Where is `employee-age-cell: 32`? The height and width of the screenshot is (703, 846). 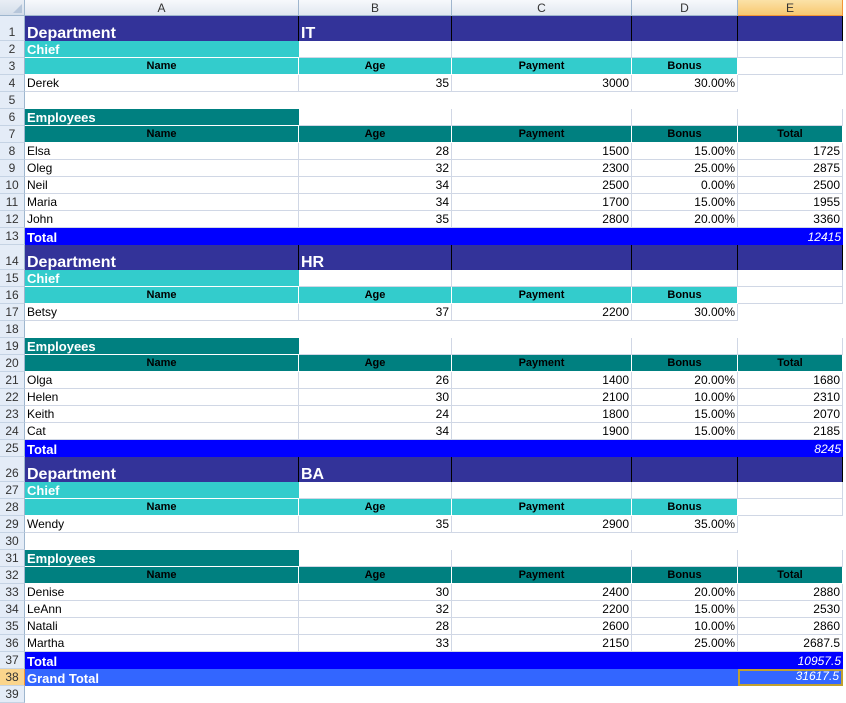
employee-age-cell: 32 is located at coordinates (375, 168).